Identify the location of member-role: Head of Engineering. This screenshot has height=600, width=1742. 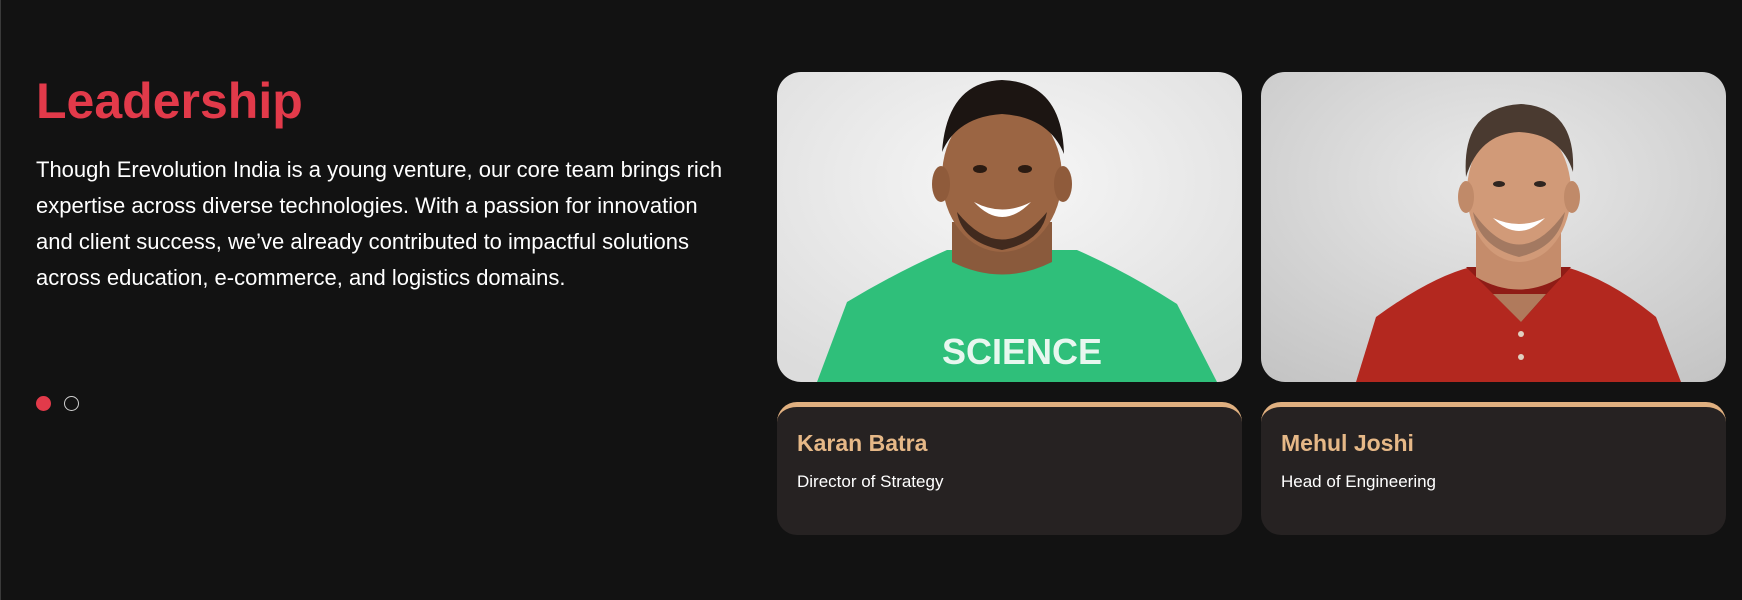
(1359, 481).